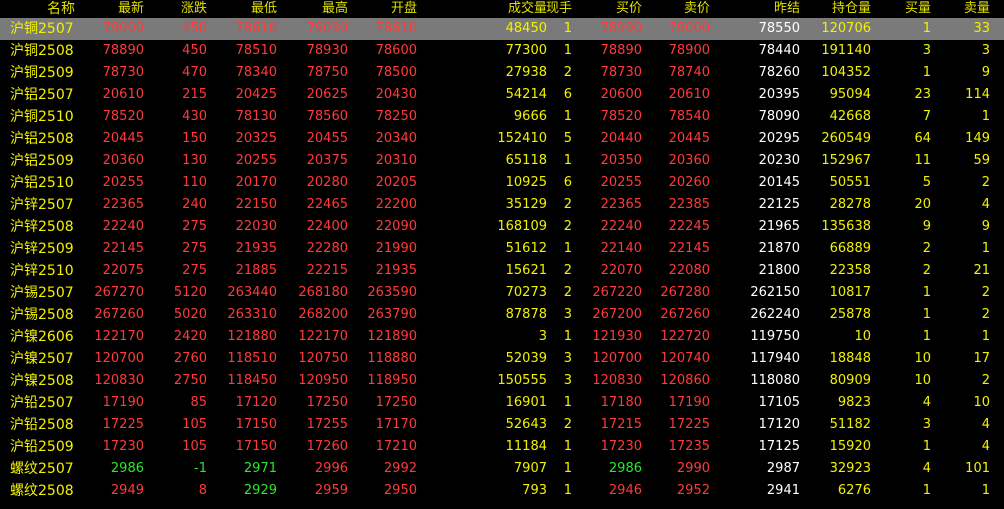  What do you see at coordinates (918, 9) in the screenshot?
I see `col-header-bid-vol: 买量` at bounding box center [918, 9].